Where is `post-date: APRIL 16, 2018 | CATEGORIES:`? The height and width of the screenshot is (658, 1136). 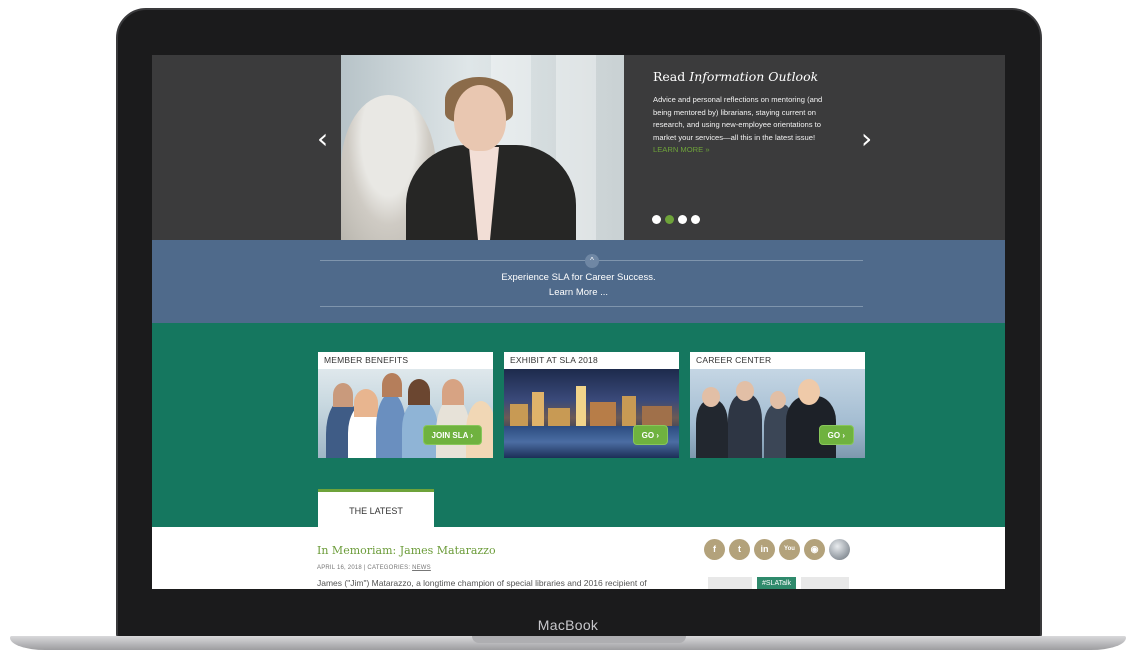 post-date: APRIL 16, 2018 | CATEGORIES: is located at coordinates (365, 568).